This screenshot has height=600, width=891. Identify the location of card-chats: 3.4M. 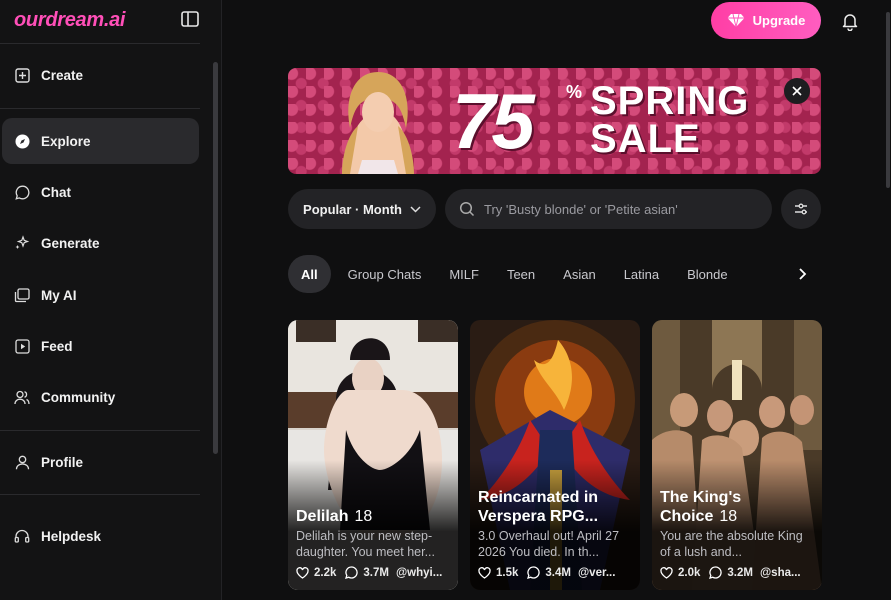
(558, 572).